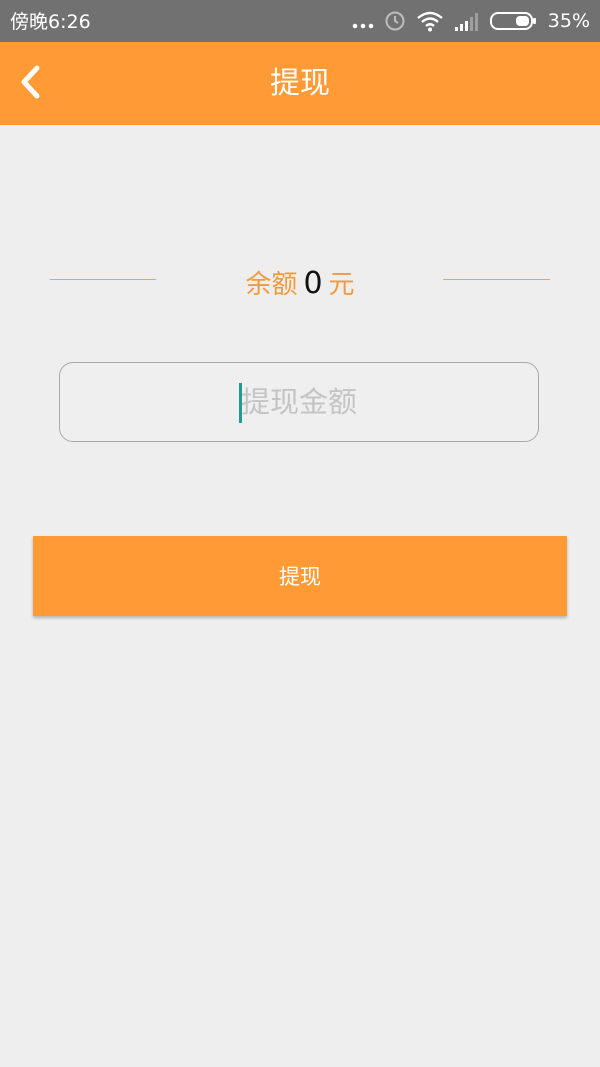 The height and width of the screenshot is (1067, 600). Describe the element at coordinates (513, 21) in the screenshot. I see `battery-icon` at that location.